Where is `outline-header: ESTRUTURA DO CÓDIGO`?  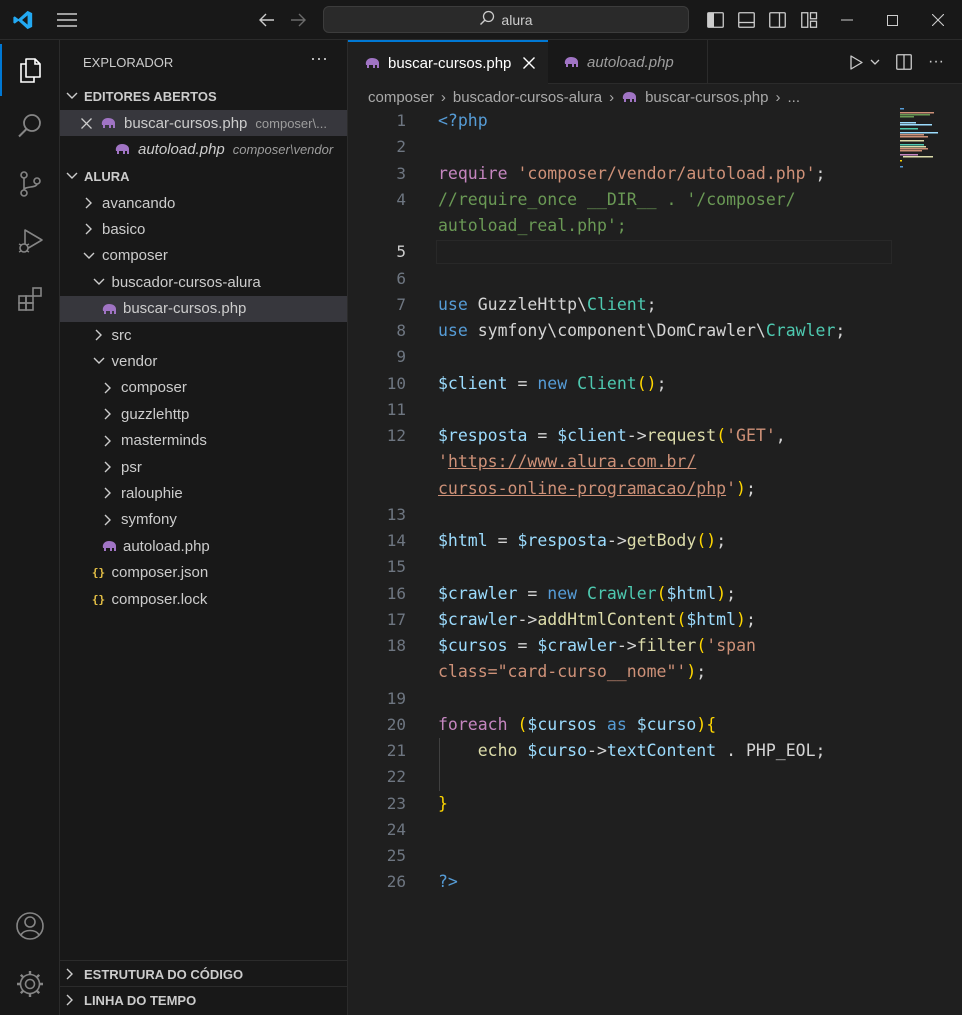 outline-header: ESTRUTURA DO CÓDIGO is located at coordinates (164, 974).